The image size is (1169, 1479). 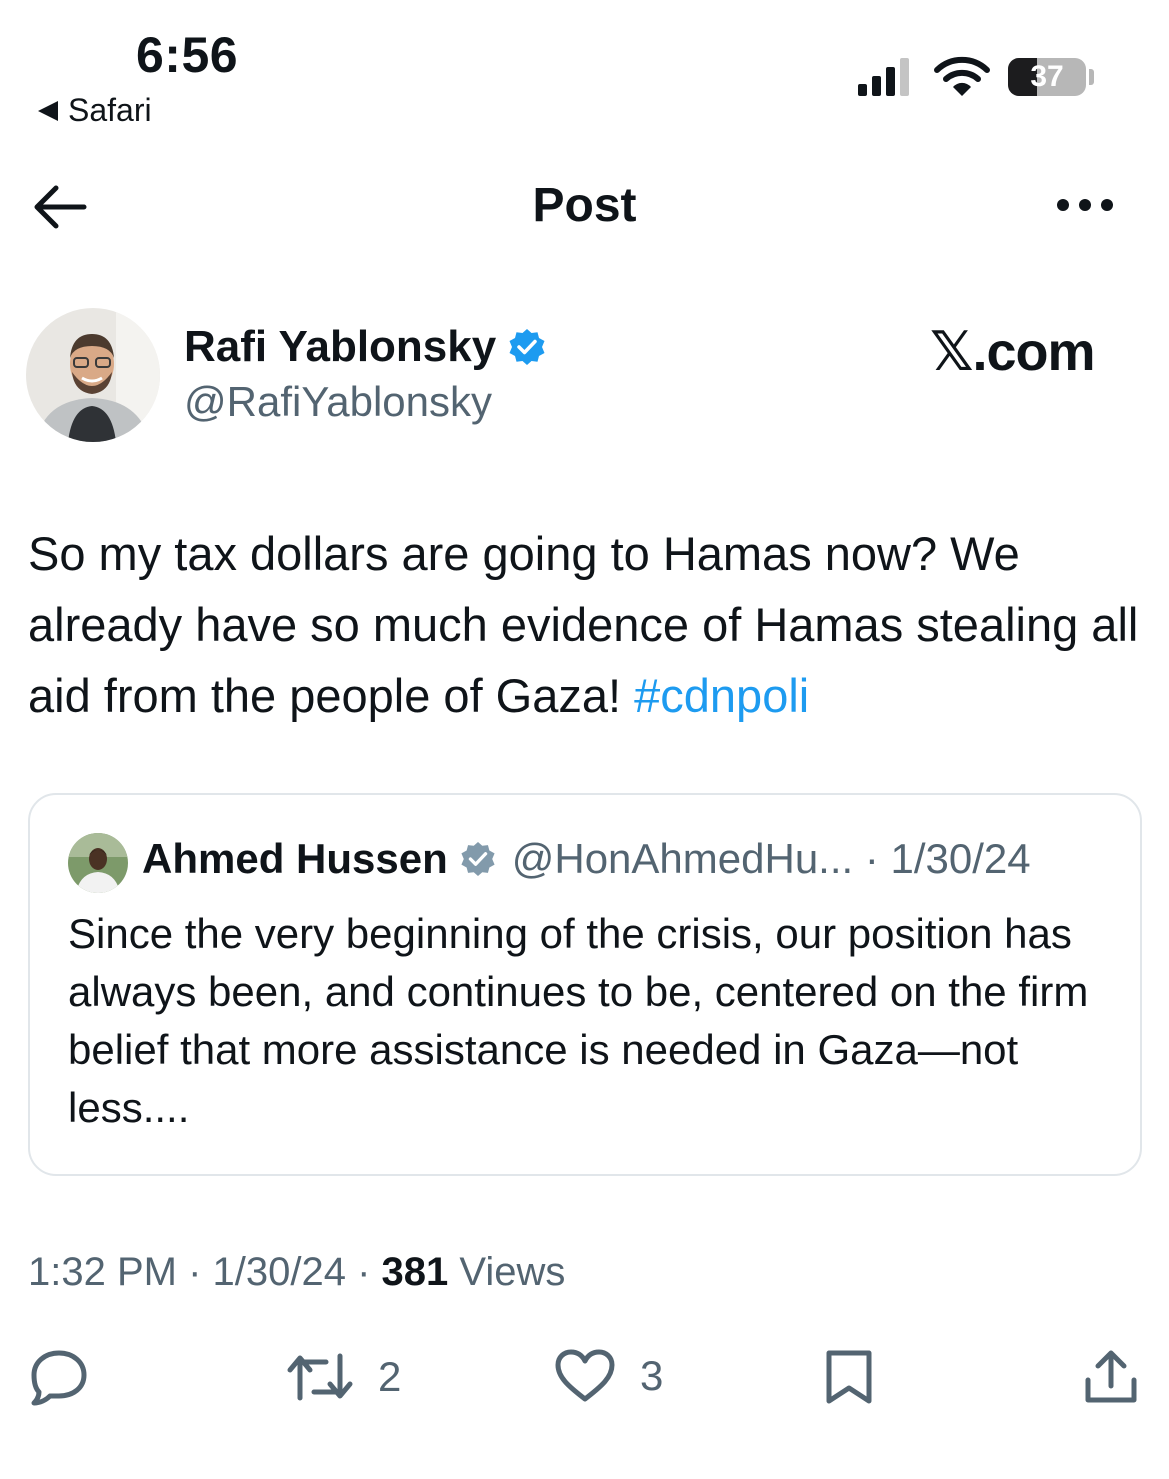 I want to click on bookmark-icon, so click(x=849, y=1377).